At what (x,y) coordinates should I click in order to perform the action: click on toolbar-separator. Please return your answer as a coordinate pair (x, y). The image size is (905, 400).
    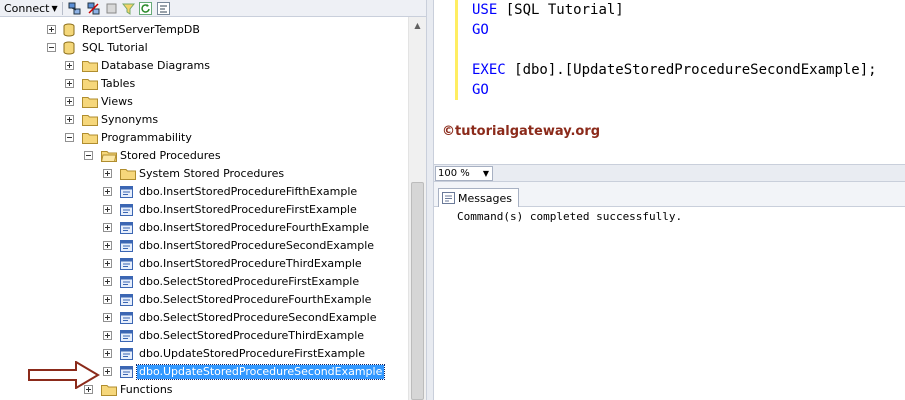
    Looking at the image, I should click on (62, 8).